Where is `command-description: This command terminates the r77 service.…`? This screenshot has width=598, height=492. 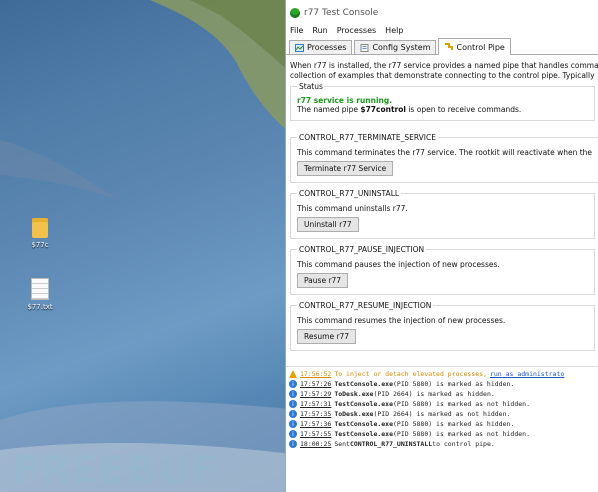 command-description: This command terminates the r77 service.… is located at coordinates (445, 152).